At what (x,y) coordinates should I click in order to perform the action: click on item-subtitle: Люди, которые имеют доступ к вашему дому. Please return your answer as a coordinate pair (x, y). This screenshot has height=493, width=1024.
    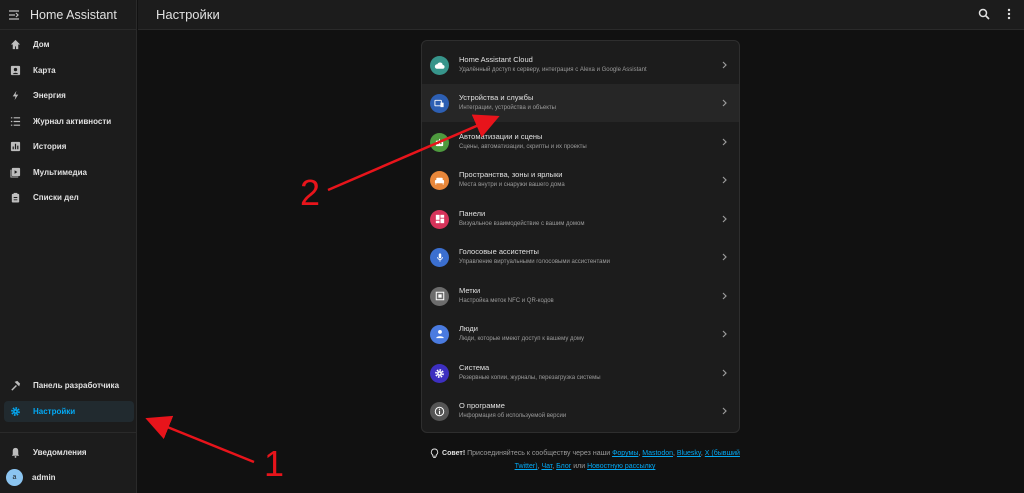
    Looking at the image, I should click on (522, 339).